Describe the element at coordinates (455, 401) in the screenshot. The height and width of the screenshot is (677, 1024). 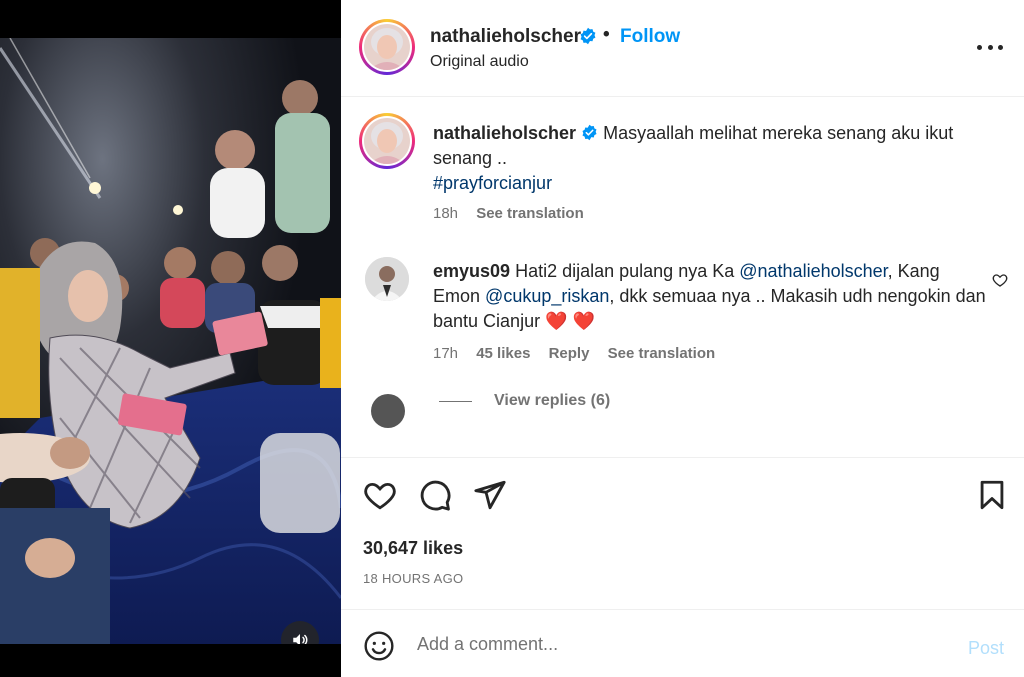
I see `replies-divider` at that location.